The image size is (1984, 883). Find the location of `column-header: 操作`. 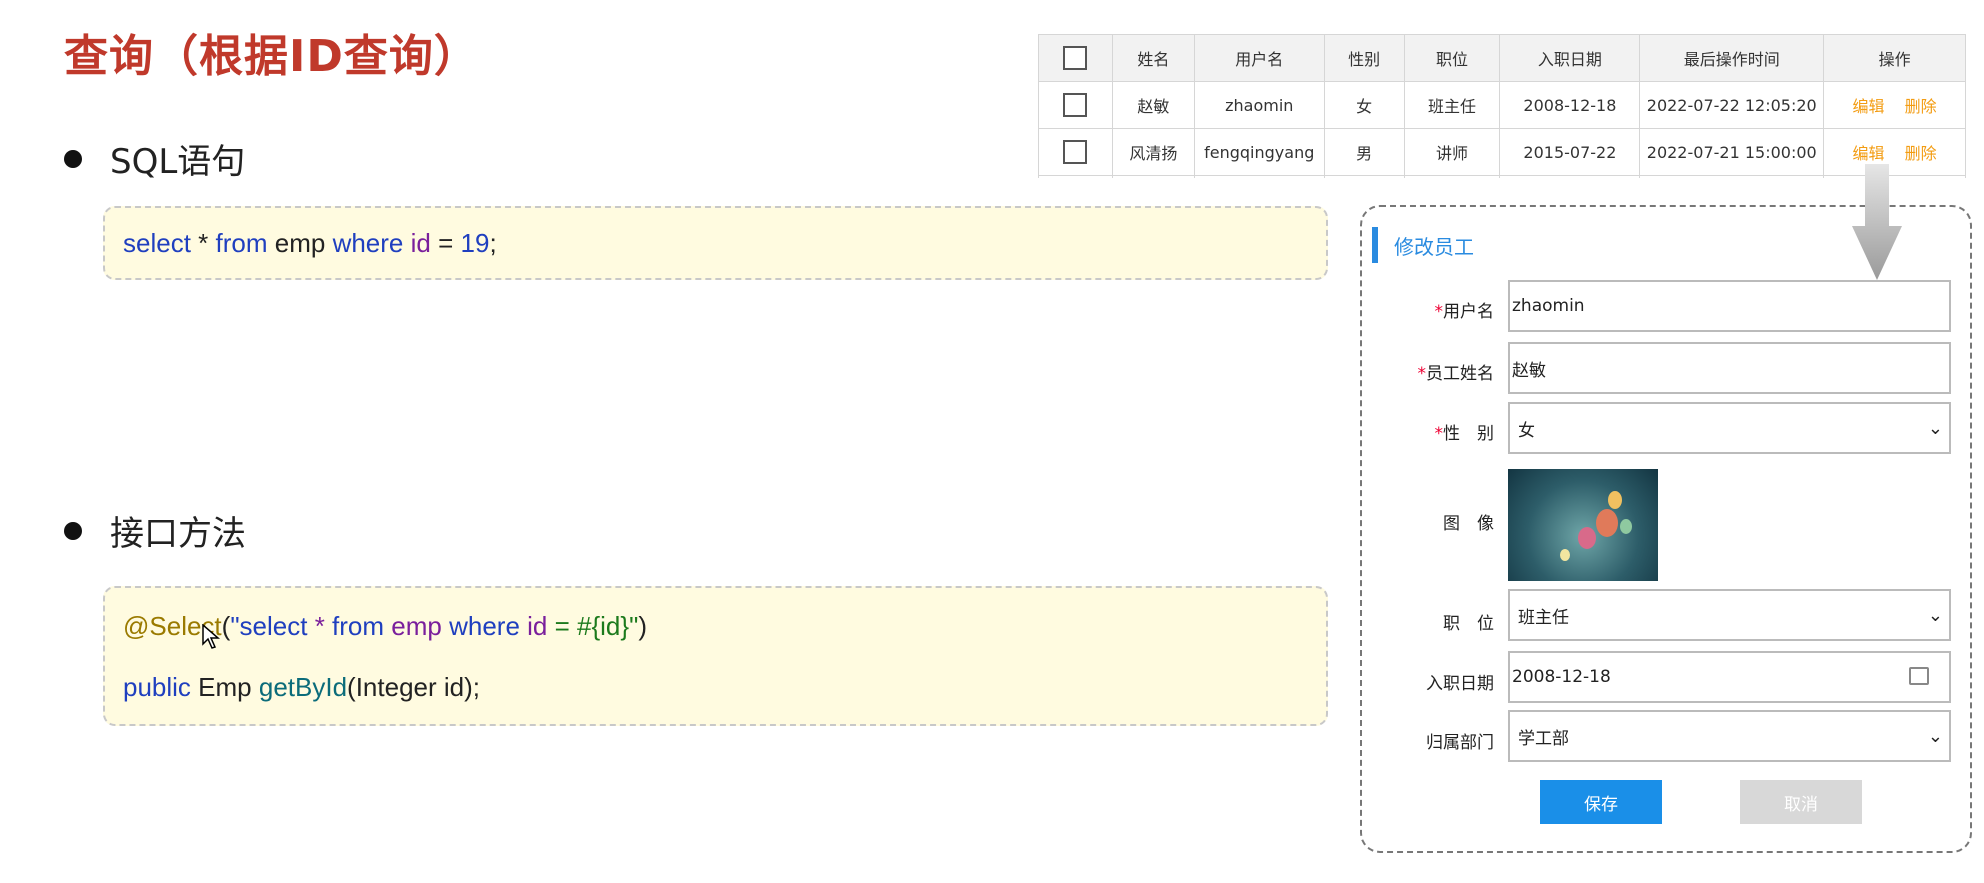

column-header: 操作 is located at coordinates (1894, 58).